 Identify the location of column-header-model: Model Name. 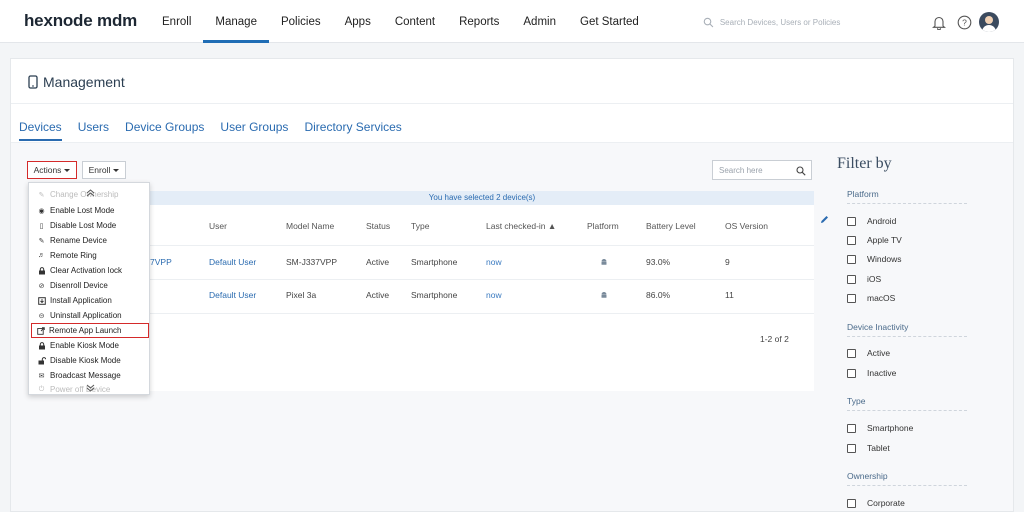
(310, 226).